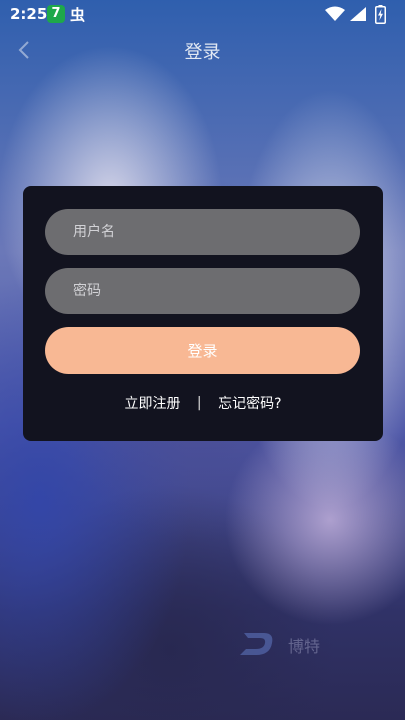  I want to click on forgot-password-link: 忘记密码?, so click(249, 403).